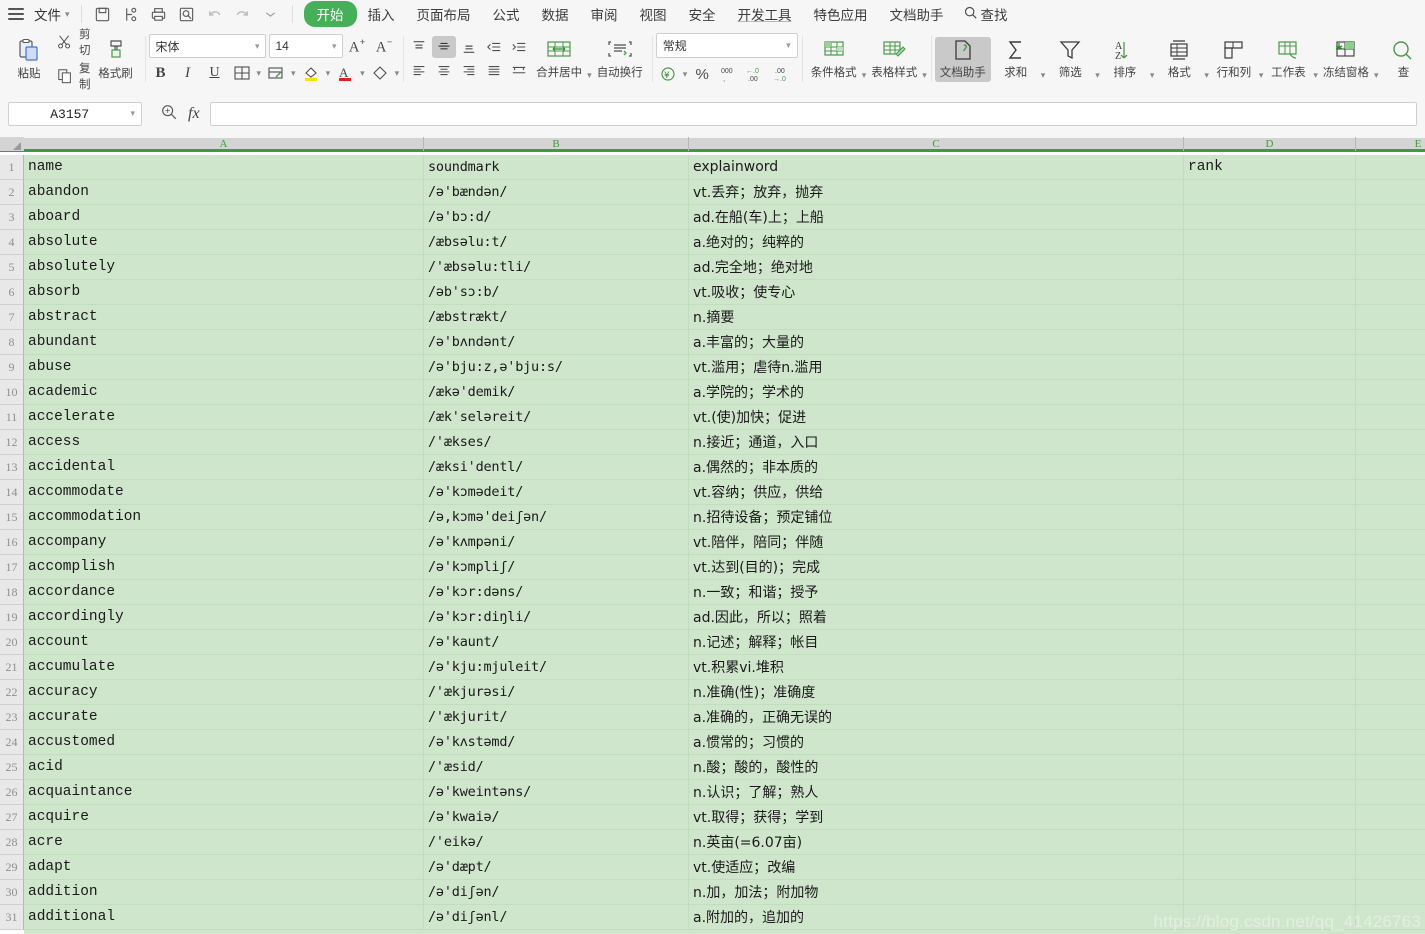 The width and height of the screenshot is (1425, 934). What do you see at coordinates (1390, 517) in the screenshot?
I see `cell-E15` at bounding box center [1390, 517].